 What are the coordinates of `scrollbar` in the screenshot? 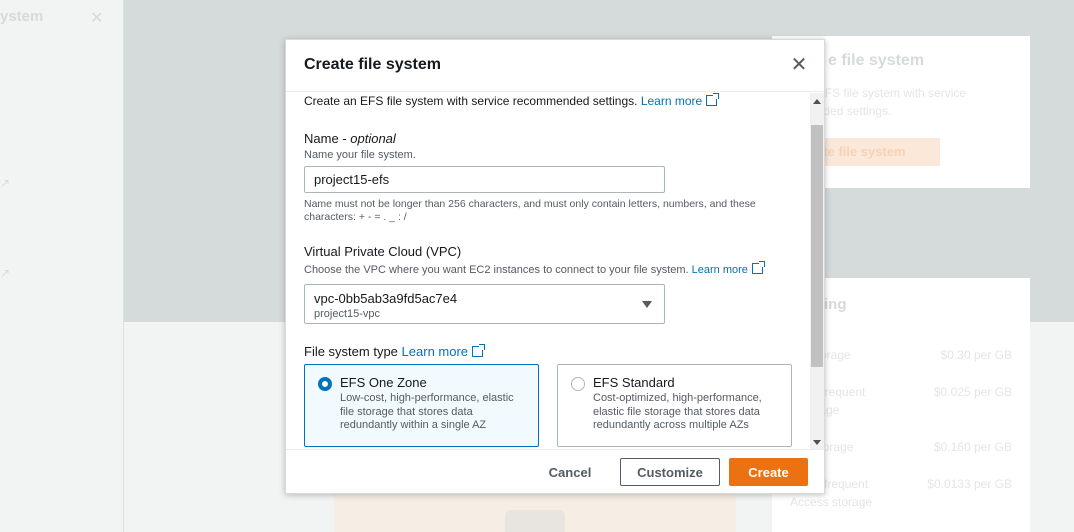 It's located at (817, 271).